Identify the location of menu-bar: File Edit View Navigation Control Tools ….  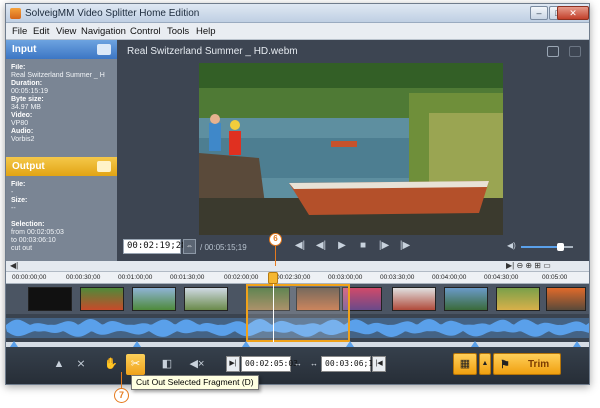
(297, 31).